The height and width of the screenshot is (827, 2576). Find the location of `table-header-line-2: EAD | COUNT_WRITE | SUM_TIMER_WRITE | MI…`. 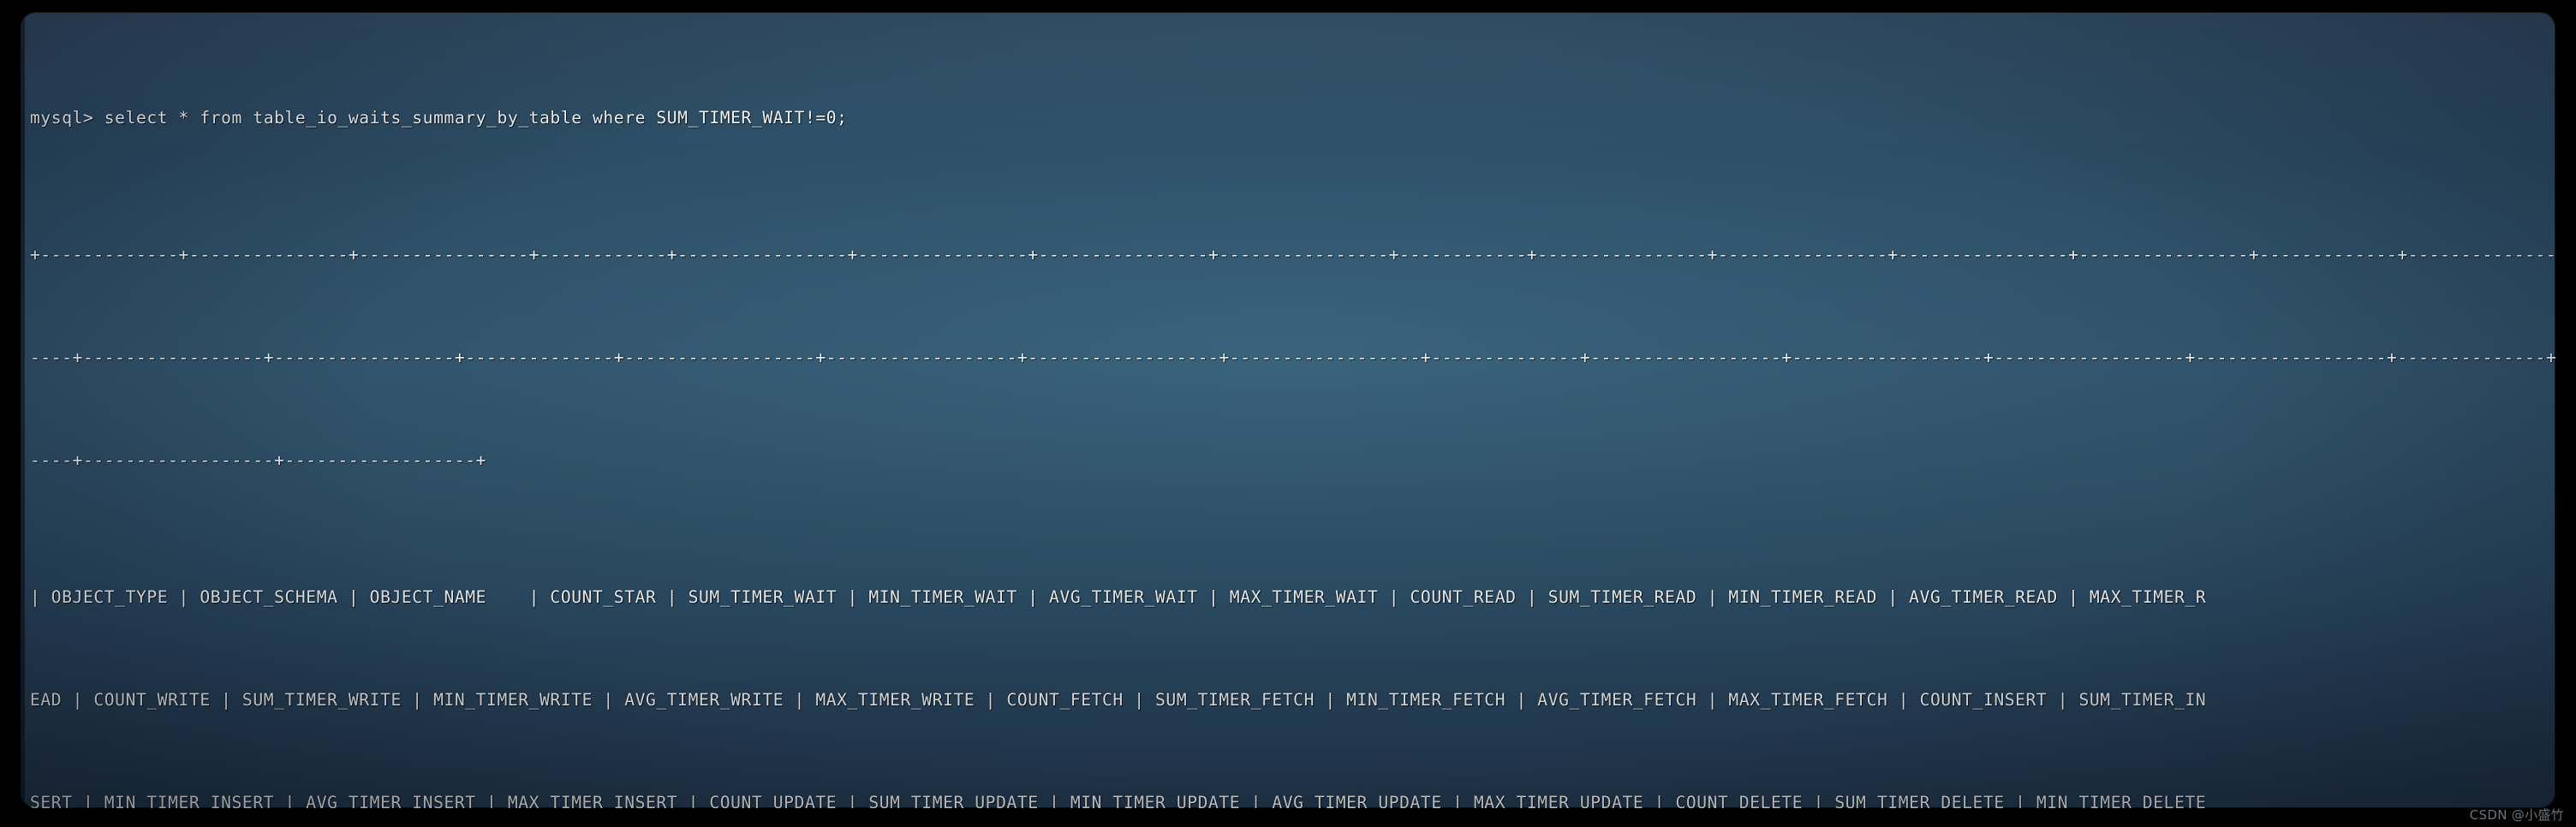

table-header-line-2: EAD | COUNT_WRITE | SUM_TIMER_WRITE | MI… is located at coordinates (1118, 700).